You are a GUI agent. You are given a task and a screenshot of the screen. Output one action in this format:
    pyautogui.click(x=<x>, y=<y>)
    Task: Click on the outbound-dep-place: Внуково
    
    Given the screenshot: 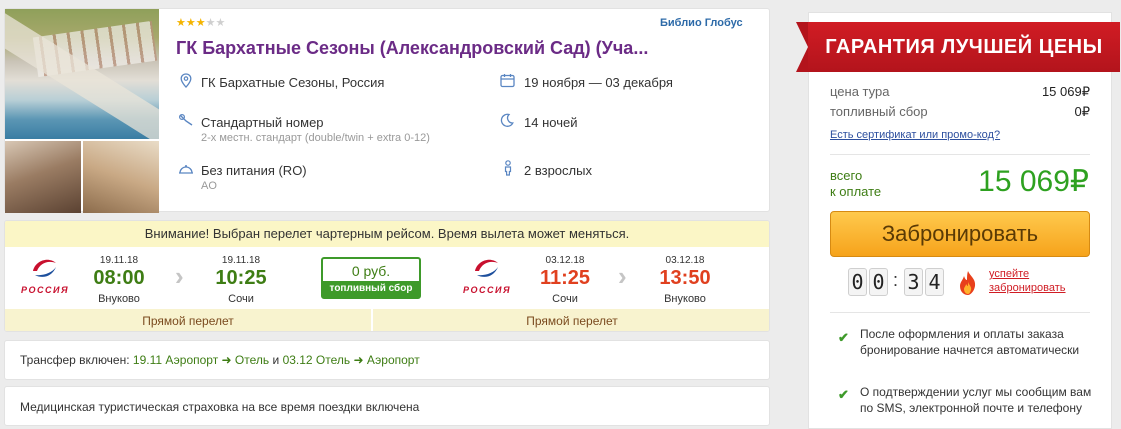 What is the action you would take?
    pyautogui.click(x=119, y=299)
    